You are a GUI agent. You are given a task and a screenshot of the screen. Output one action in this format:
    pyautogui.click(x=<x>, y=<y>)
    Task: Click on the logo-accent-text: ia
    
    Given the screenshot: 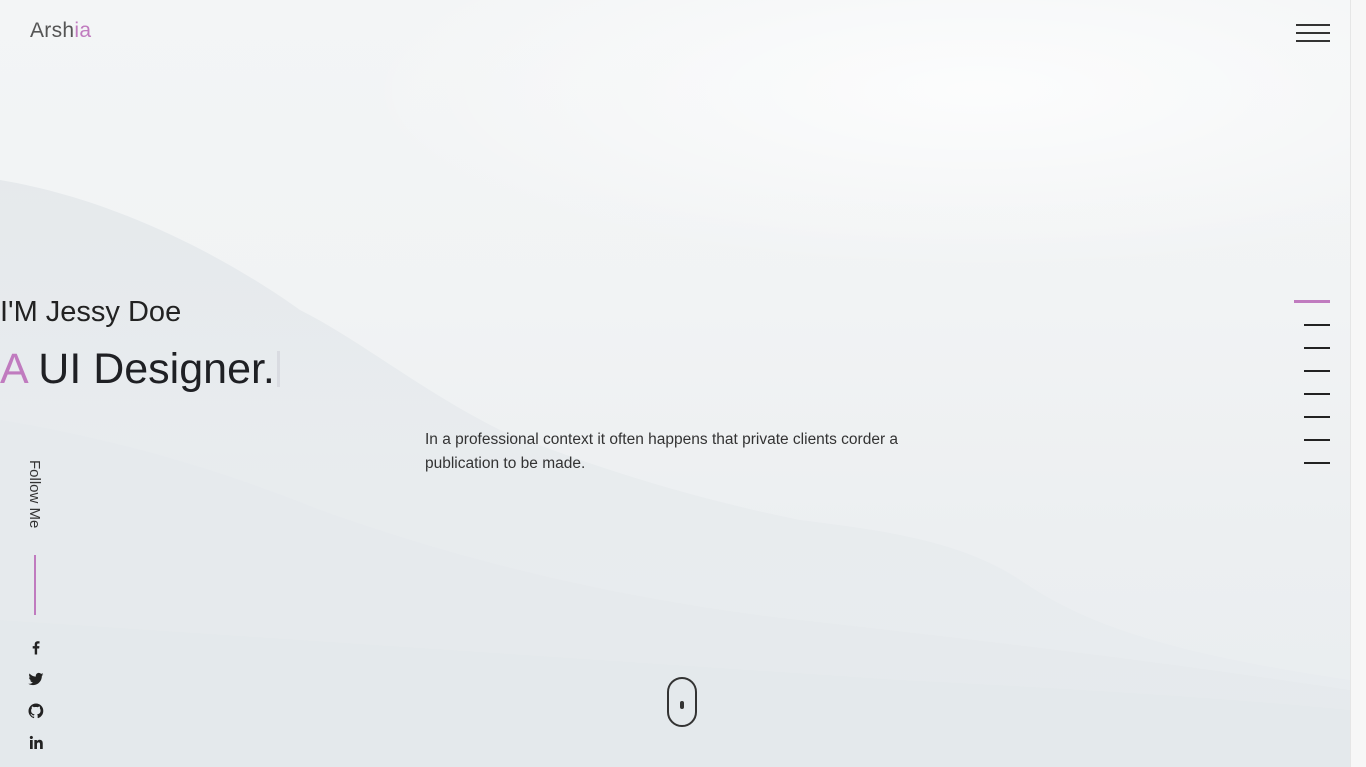 What is the action you would take?
    pyautogui.click(x=83, y=30)
    